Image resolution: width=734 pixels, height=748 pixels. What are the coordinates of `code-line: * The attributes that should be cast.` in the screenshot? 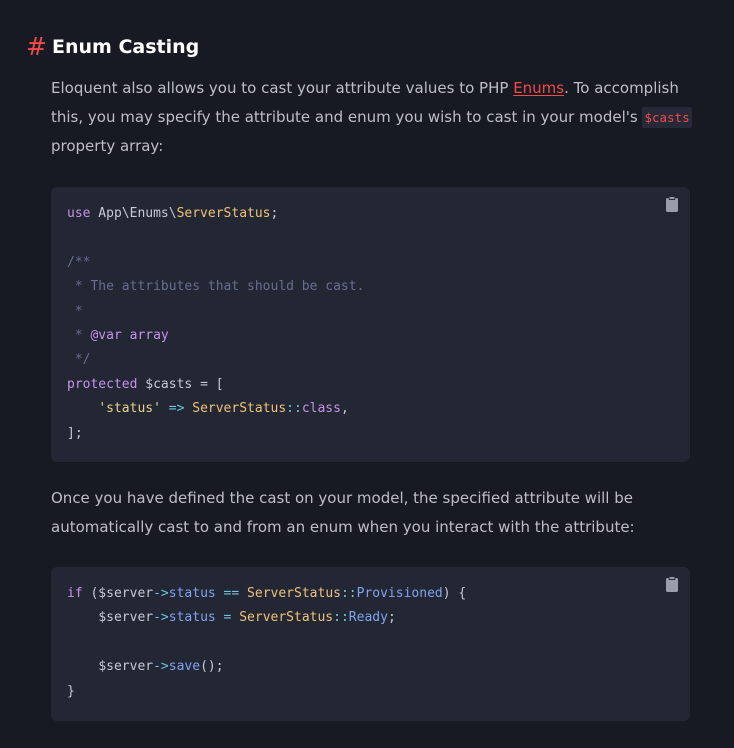 It's located at (216, 287).